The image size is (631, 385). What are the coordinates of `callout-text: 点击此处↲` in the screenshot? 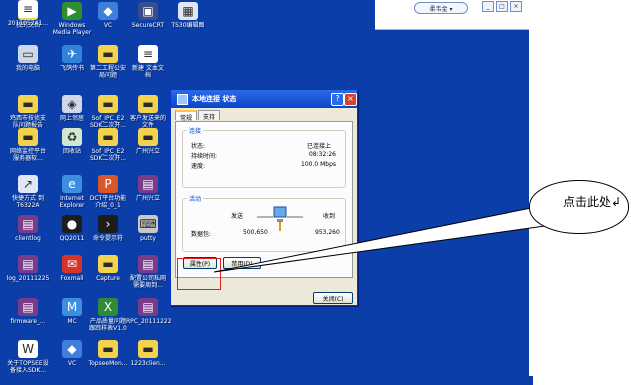 It's located at (592, 202).